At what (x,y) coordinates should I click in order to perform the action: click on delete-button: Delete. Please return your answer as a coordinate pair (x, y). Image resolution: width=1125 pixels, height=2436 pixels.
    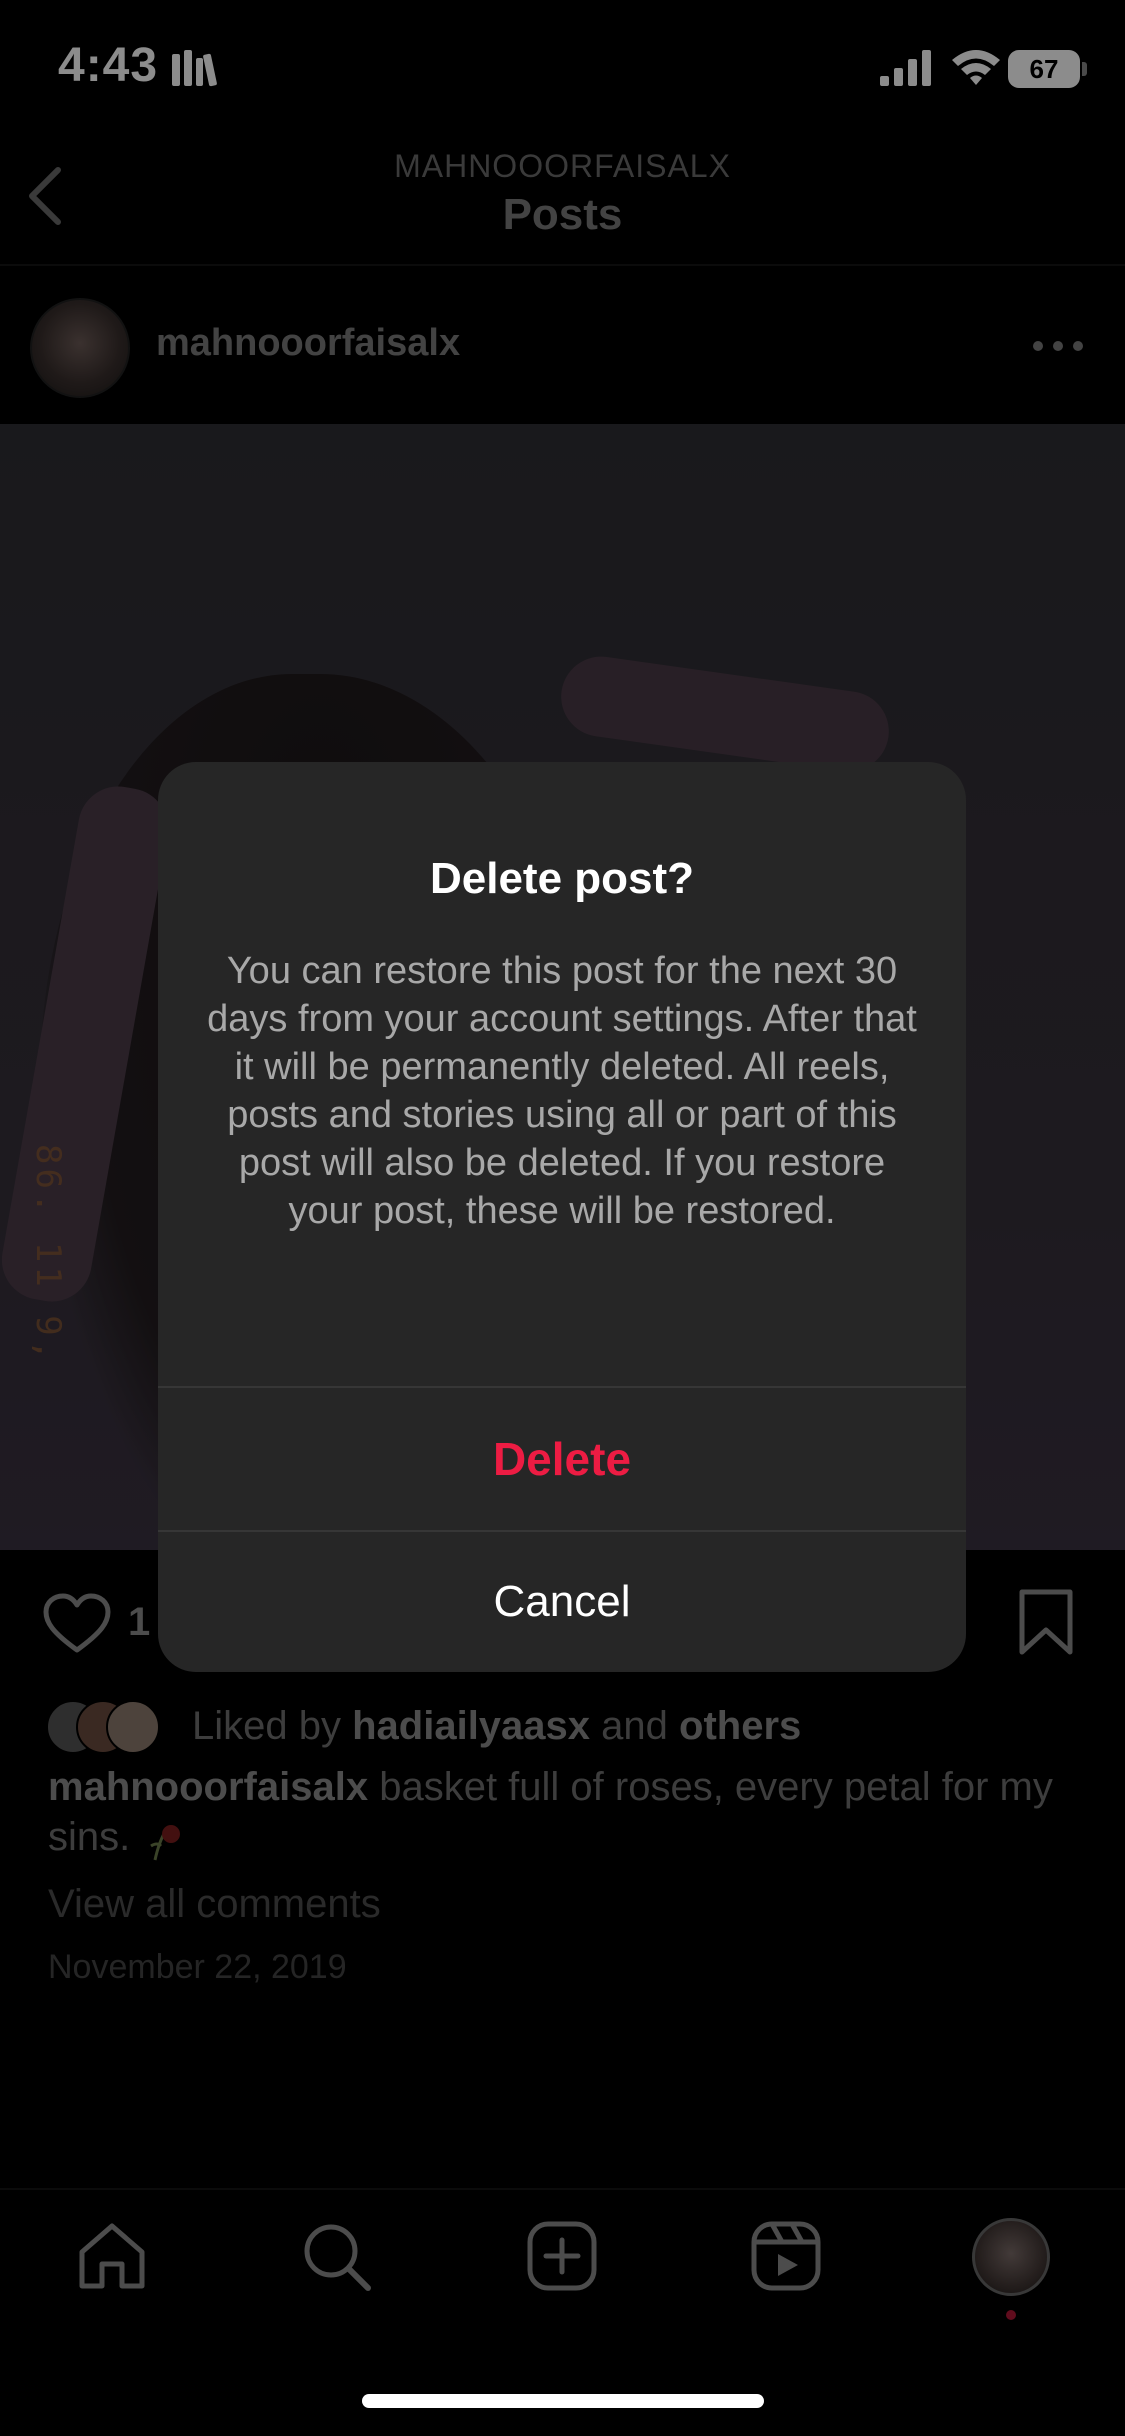
    Looking at the image, I should click on (562, 1459).